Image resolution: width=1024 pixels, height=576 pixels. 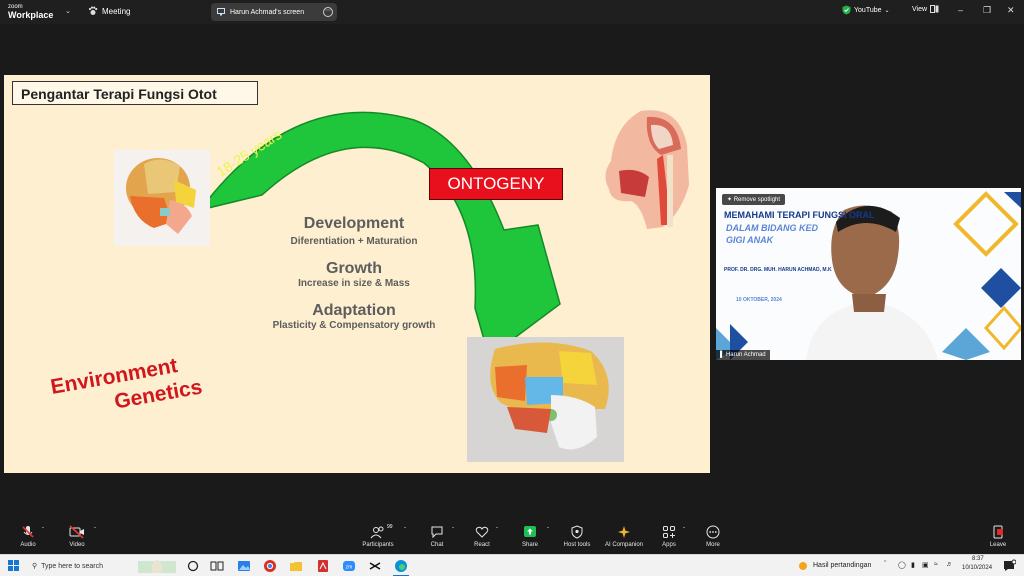 What do you see at coordinates (577, 532) in the screenshot?
I see `shield-icon` at bounding box center [577, 532].